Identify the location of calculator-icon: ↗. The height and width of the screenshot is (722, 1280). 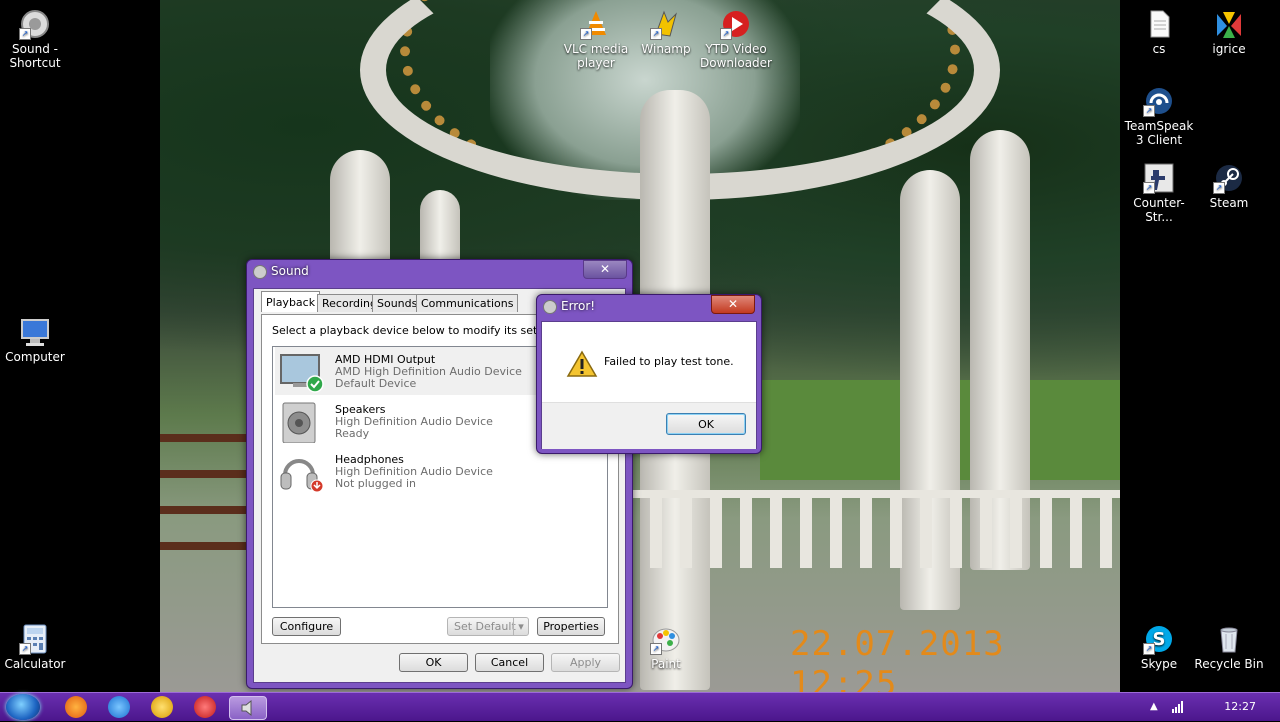
(35, 639).